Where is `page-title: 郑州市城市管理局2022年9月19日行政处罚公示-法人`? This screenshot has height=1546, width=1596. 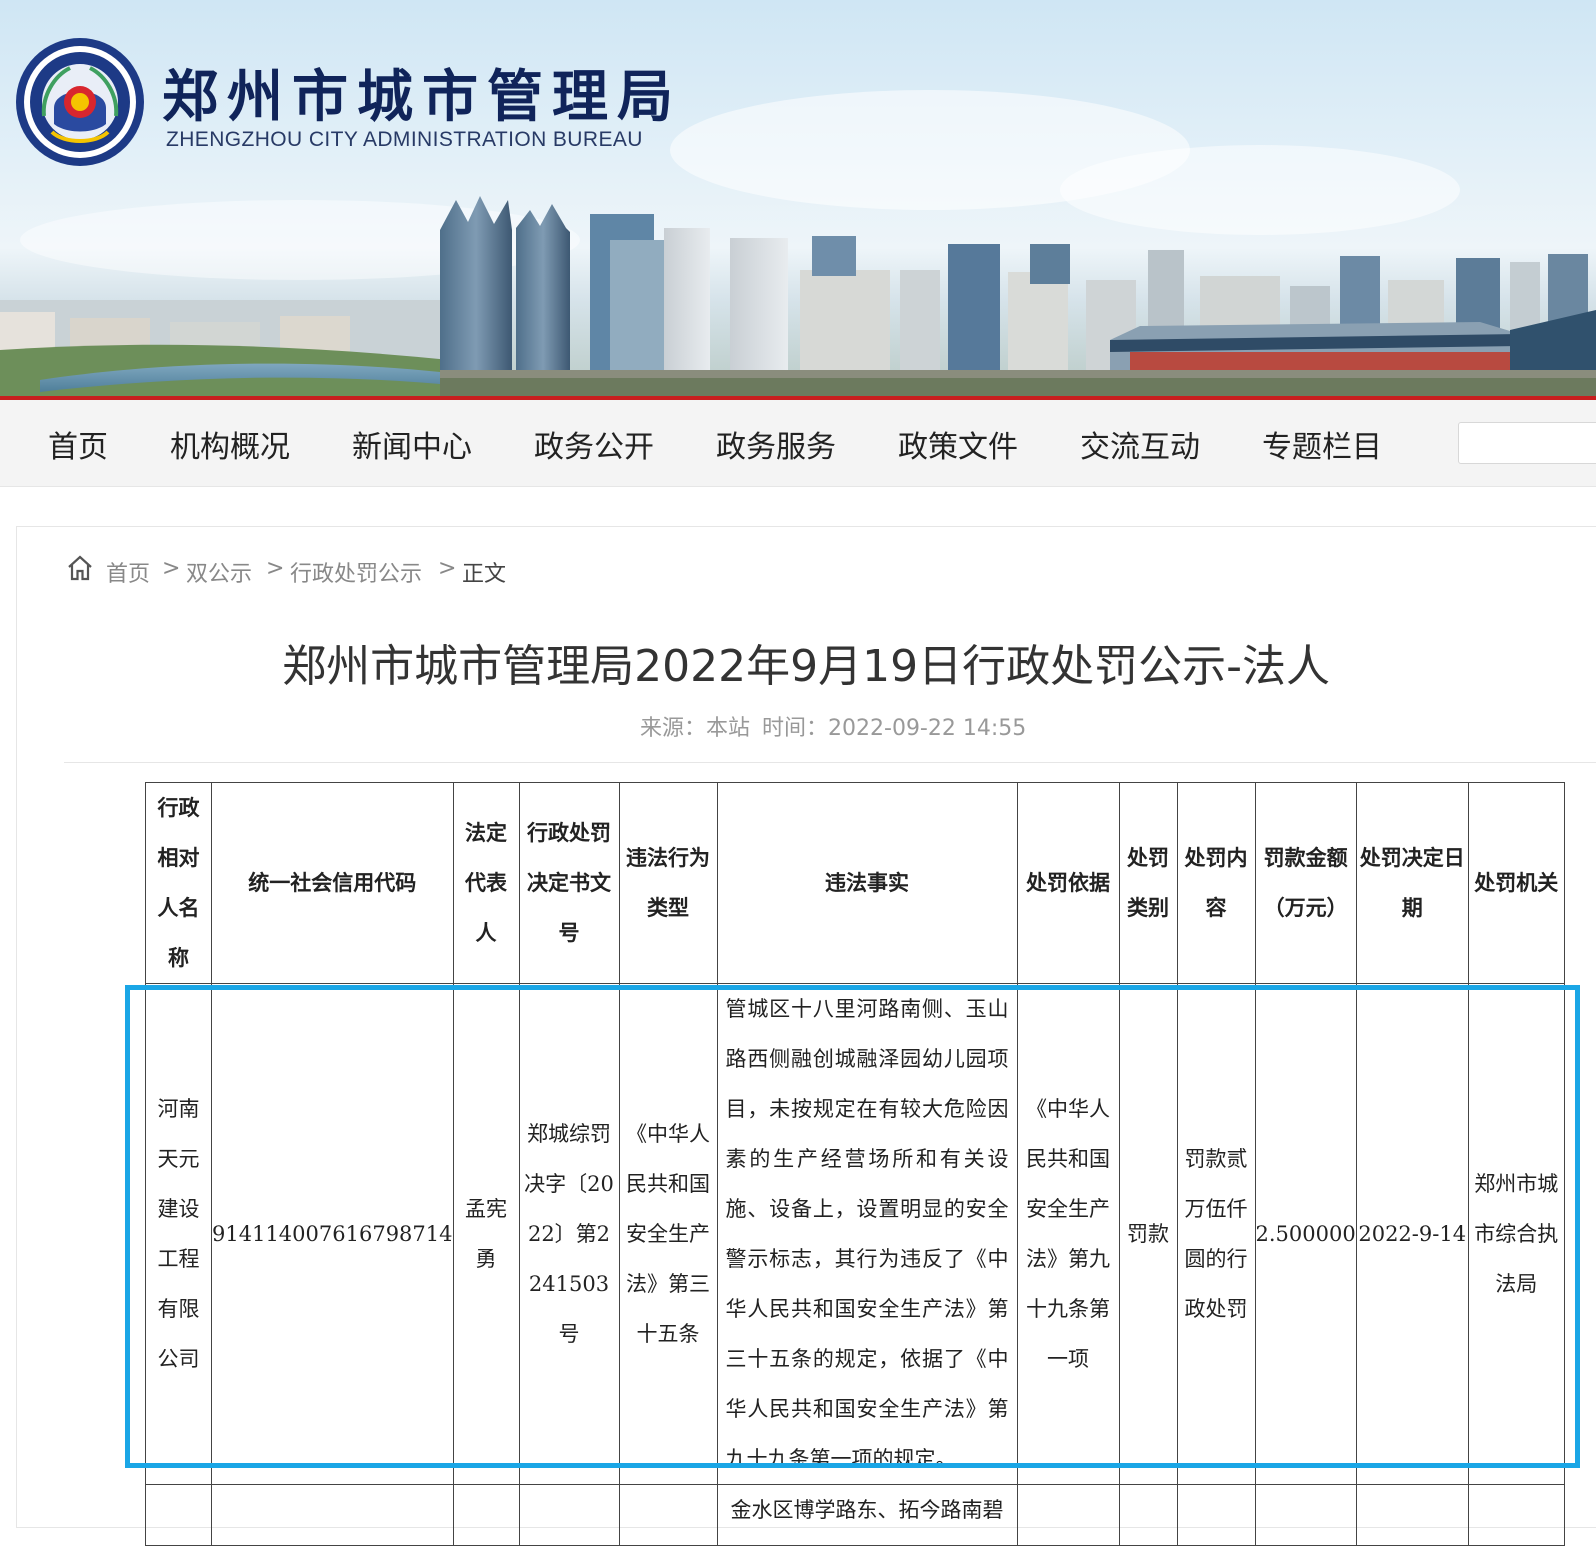
page-title: 郑州市城市管理局2022年9月19日行政处罚公示-法人 is located at coordinates (665, 662).